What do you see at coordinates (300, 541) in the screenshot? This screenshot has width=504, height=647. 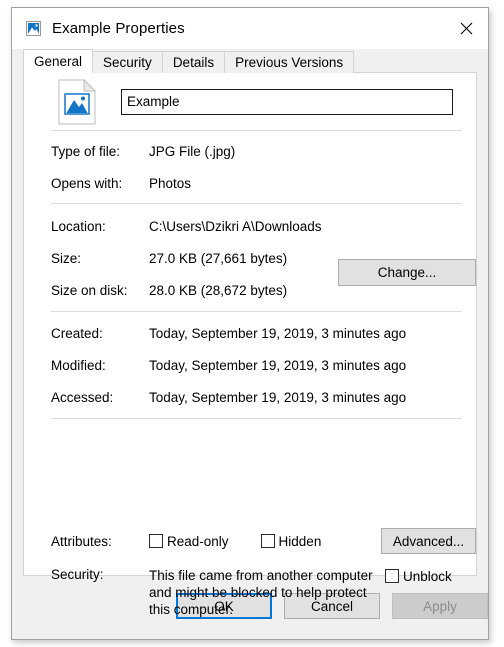 I see `hidden-label: Hidden` at bounding box center [300, 541].